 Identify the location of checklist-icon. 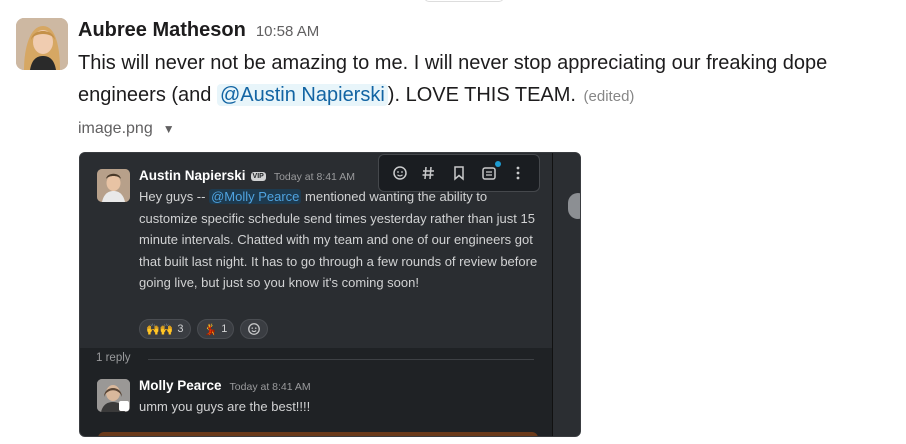
(490, 171).